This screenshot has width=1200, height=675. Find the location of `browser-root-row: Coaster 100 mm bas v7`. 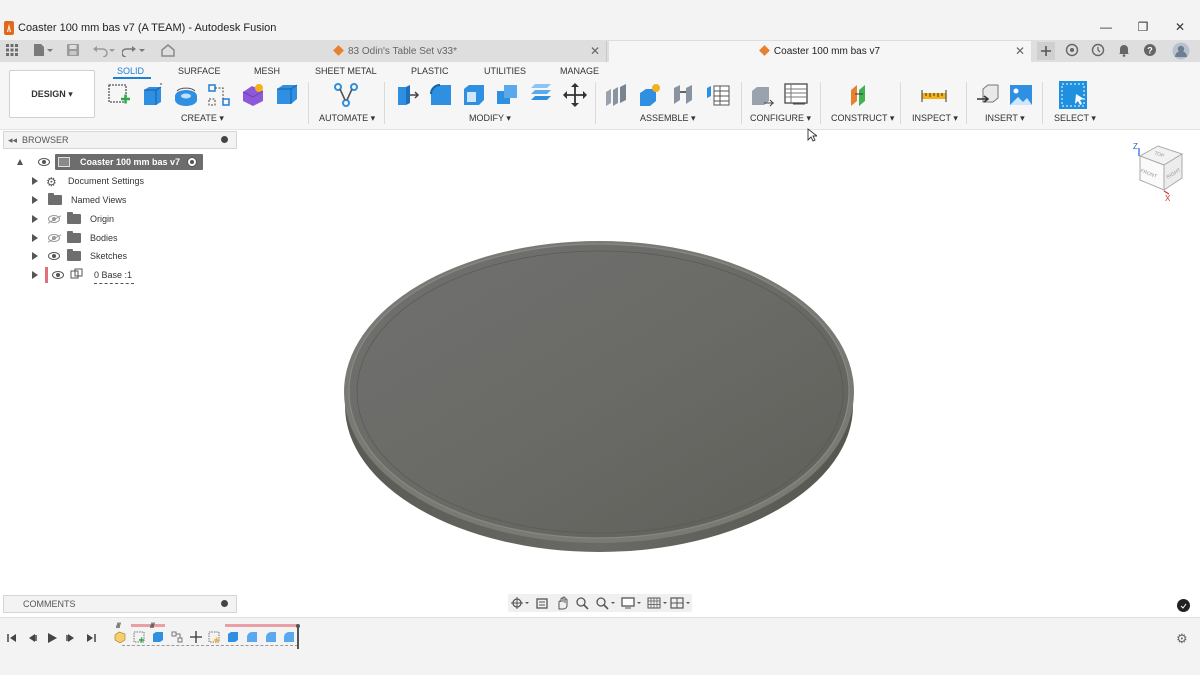

browser-root-row: Coaster 100 mm bas v7 is located at coordinates (119, 162).